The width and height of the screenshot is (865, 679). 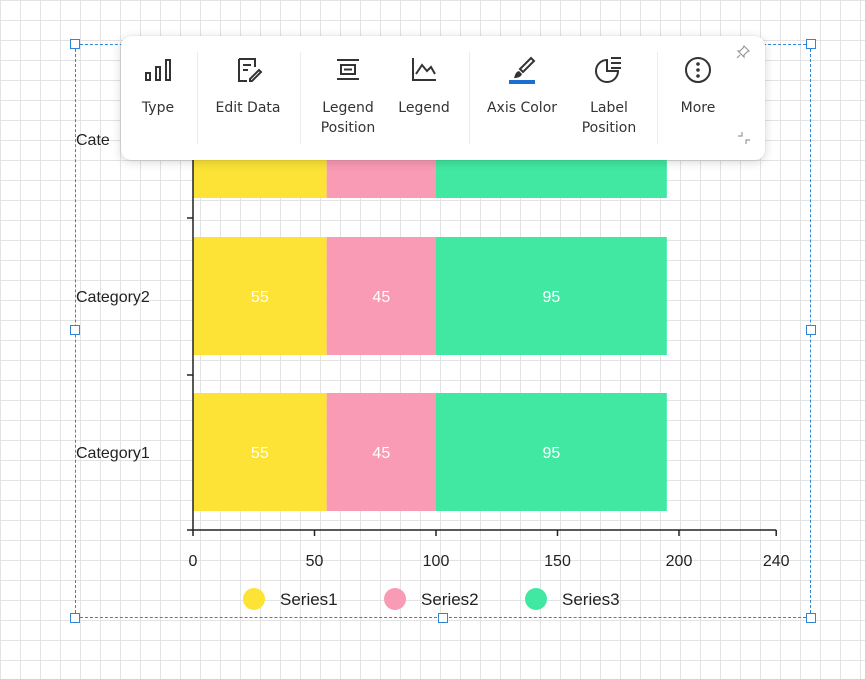 What do you see at coordinates (698, 108) in the screenshot?
I see `more-label: More` at bounding box center [698, 108].